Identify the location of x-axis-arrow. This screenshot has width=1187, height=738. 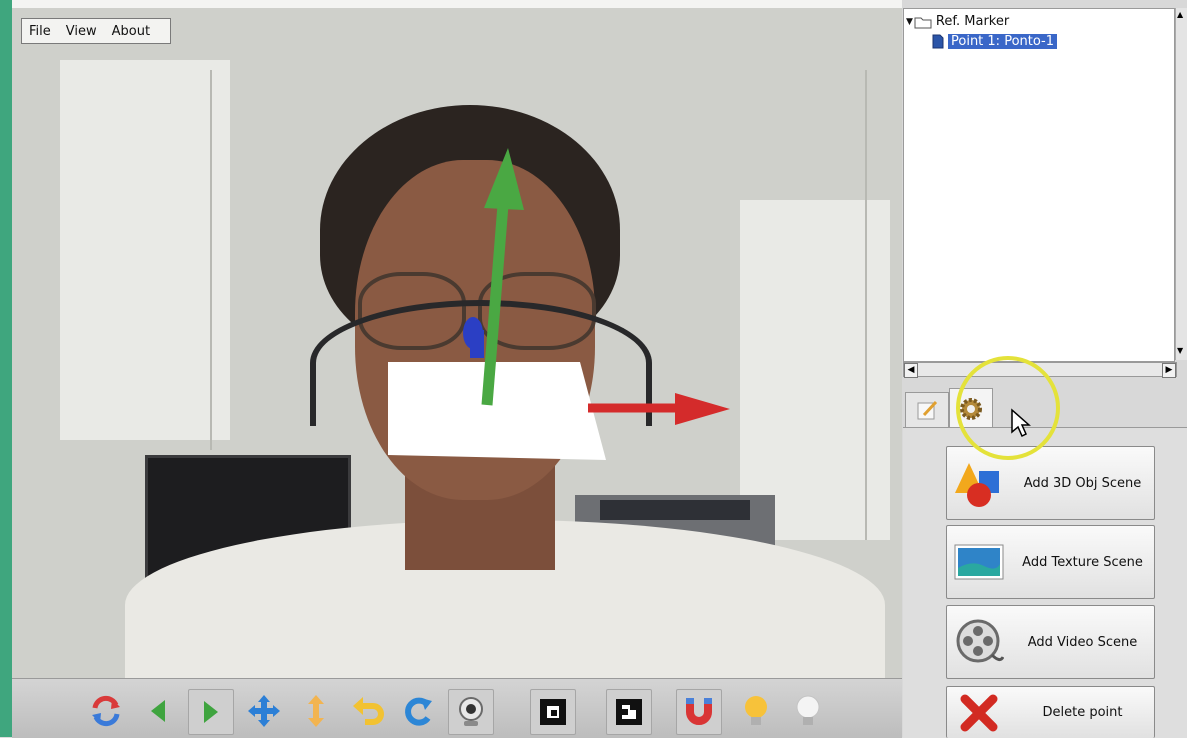
(702, 409).